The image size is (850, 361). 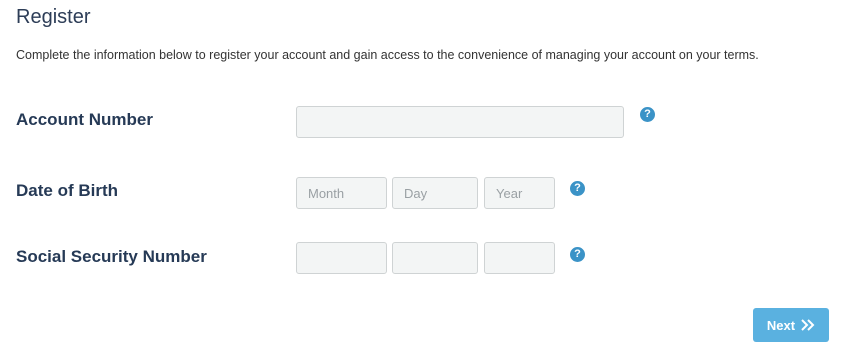 What do you see at coordinates (781, 325) in the screenshot?
I see `next-button-label: Next` at bounding box center [781, 325].